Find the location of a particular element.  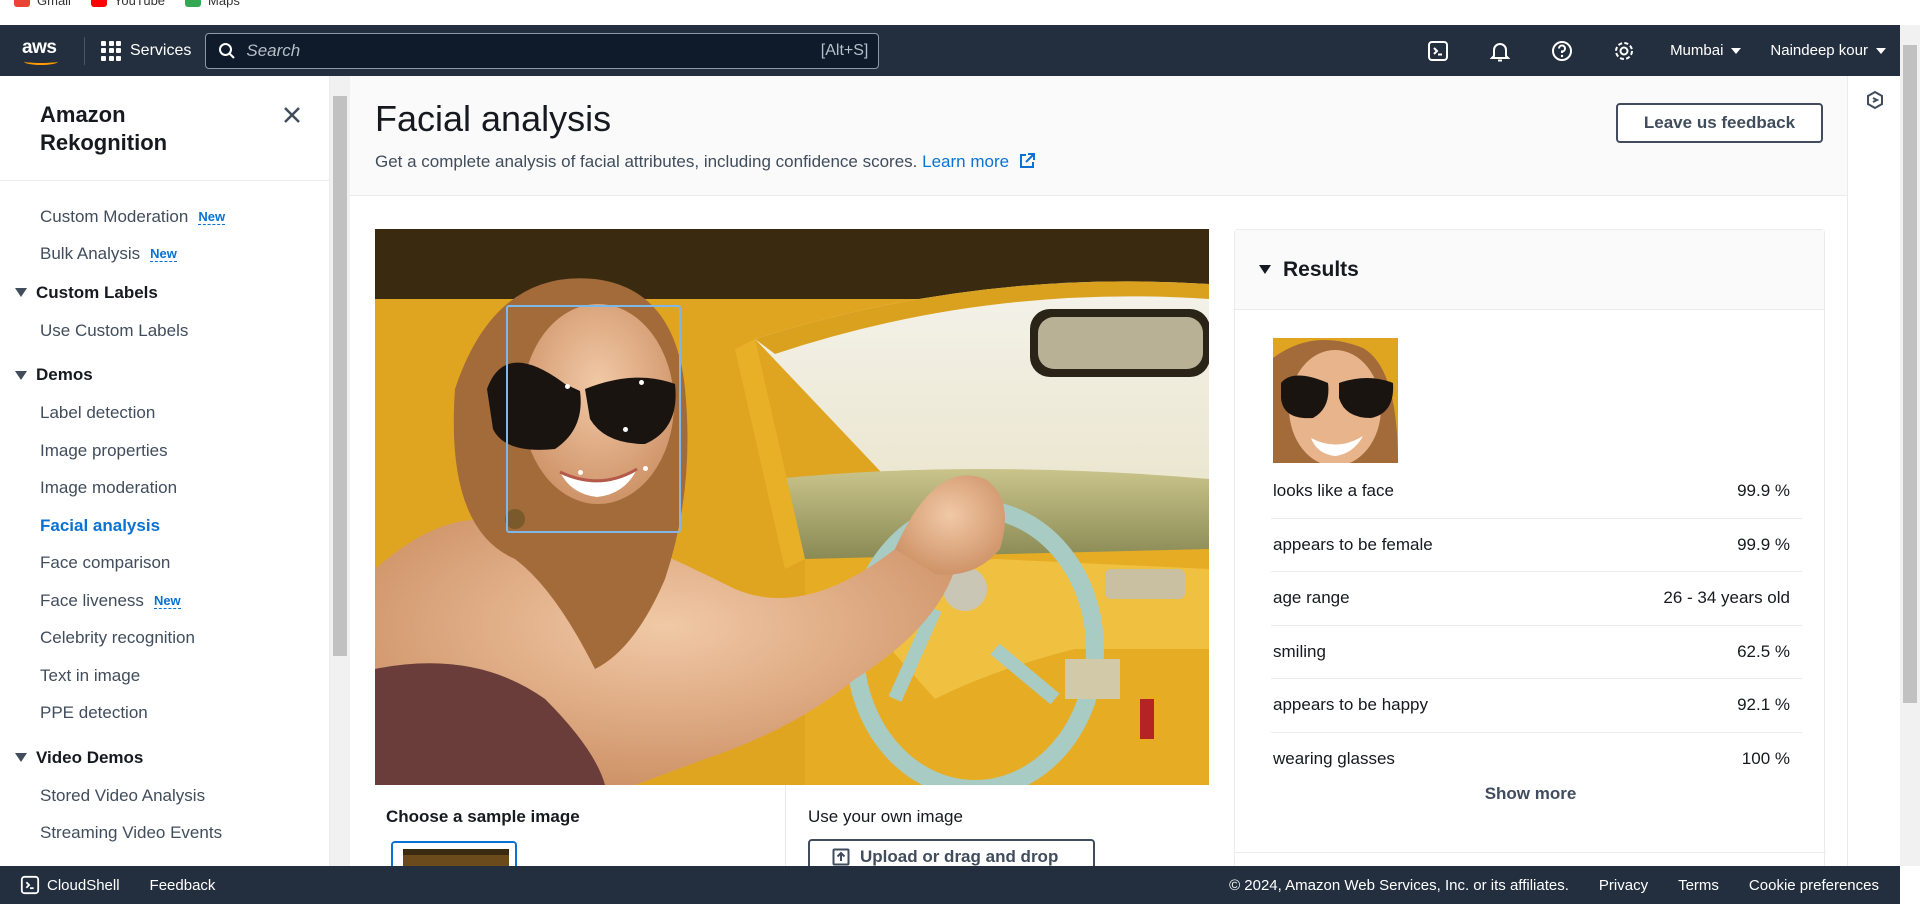

privacy-link: Privacy is located at coordinates (1623, 885).